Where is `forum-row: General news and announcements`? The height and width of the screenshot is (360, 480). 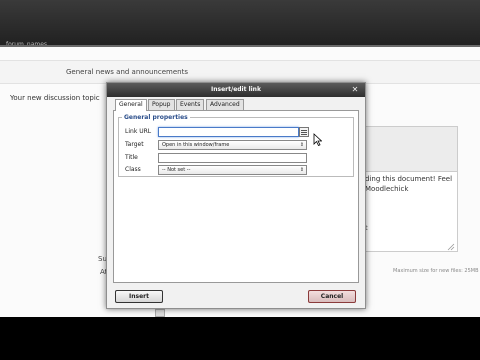 forum-row: General news and announcements is located at coordinates (240, 72).